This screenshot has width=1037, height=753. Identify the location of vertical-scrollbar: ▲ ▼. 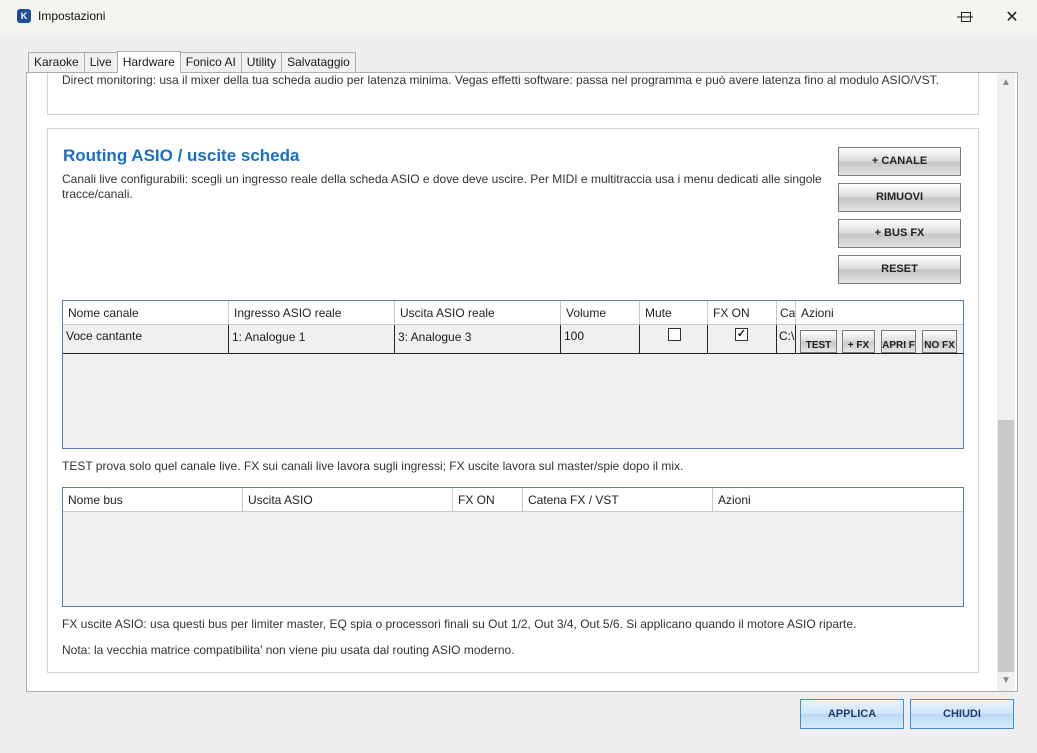
(1006, 382).